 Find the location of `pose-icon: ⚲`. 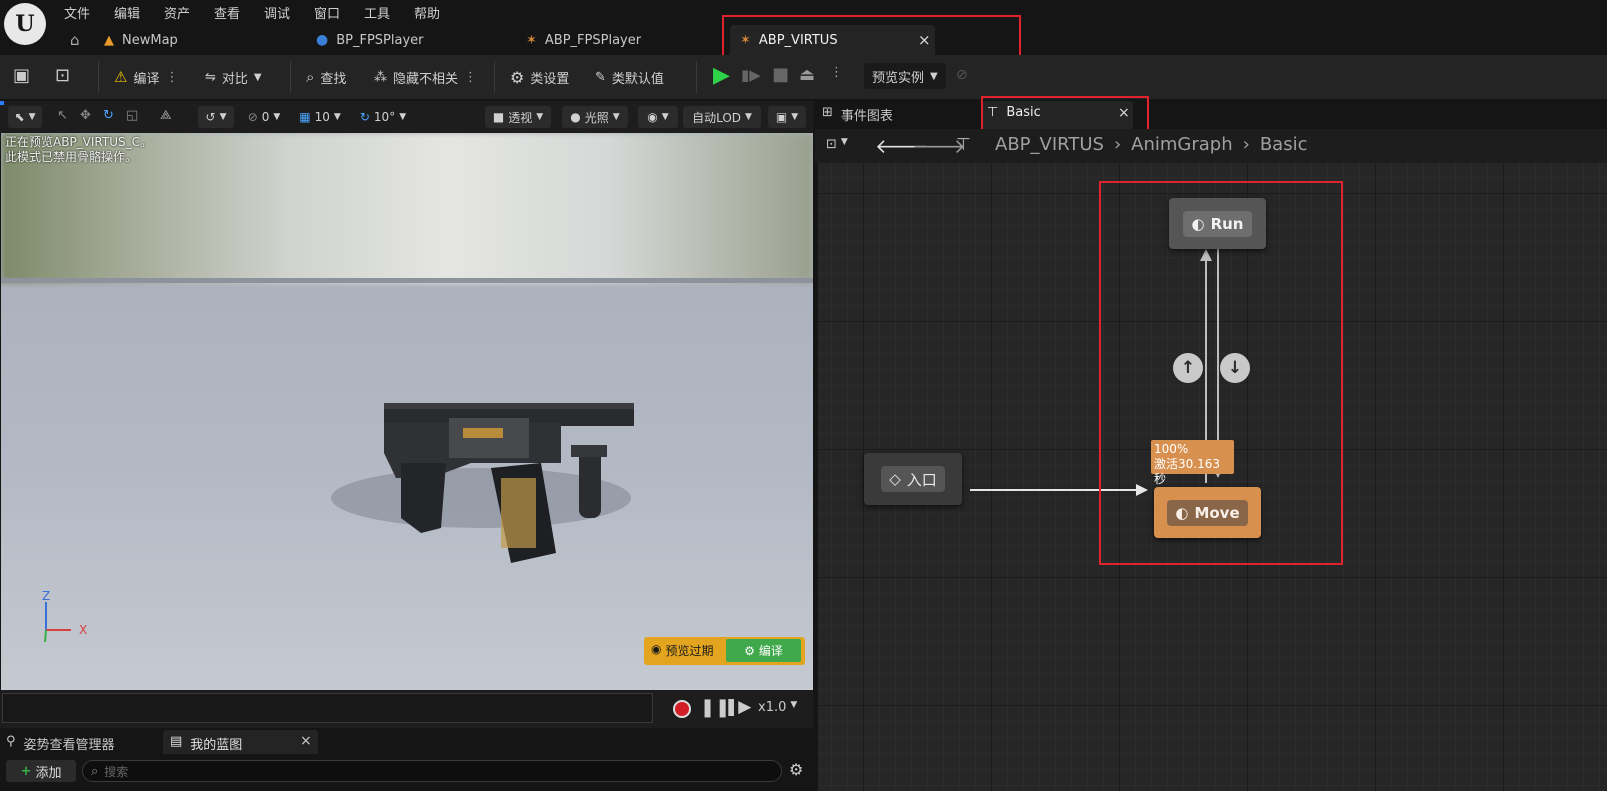

pose-icon: ⚲ is located at coordinates (11, 741).